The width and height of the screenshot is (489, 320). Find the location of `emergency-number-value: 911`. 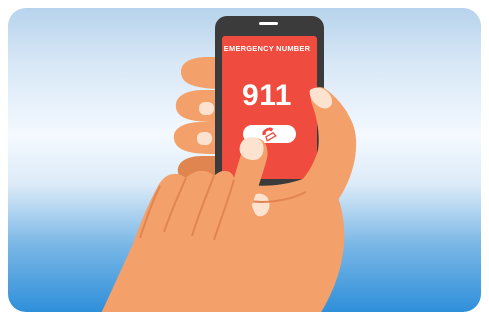

emergency-number-value: 911 is located at coordinates (267, 95).